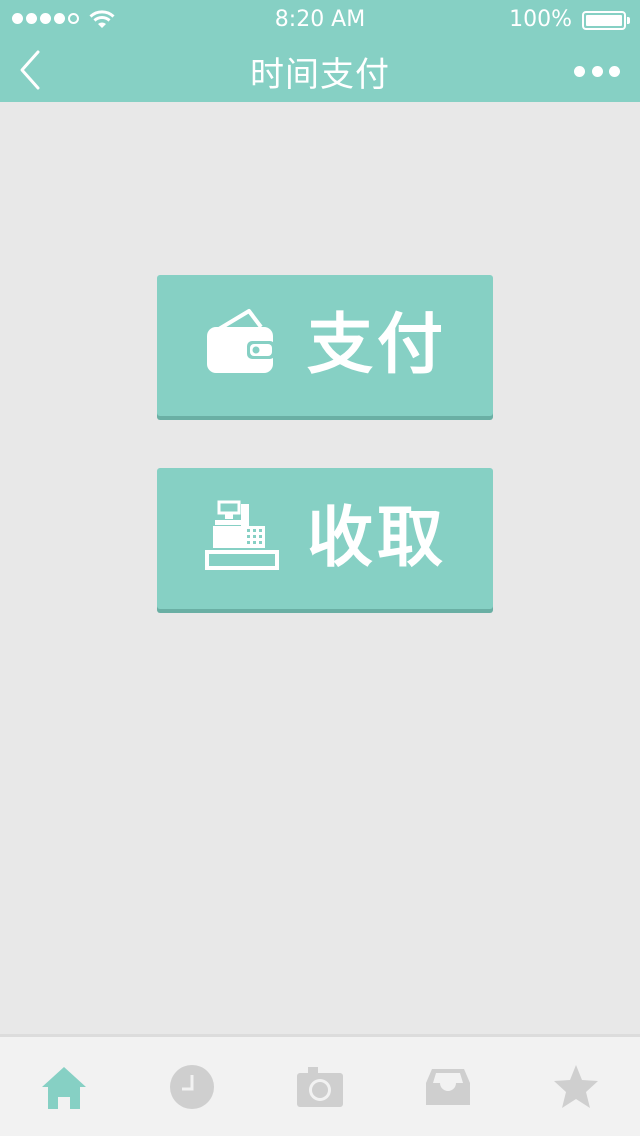 The height and width of the screenshot is (1136, 640). What do you see at coordinates (597, 71) in the screenshot?
I see `more-options-button` at bounding box center [597, 71].